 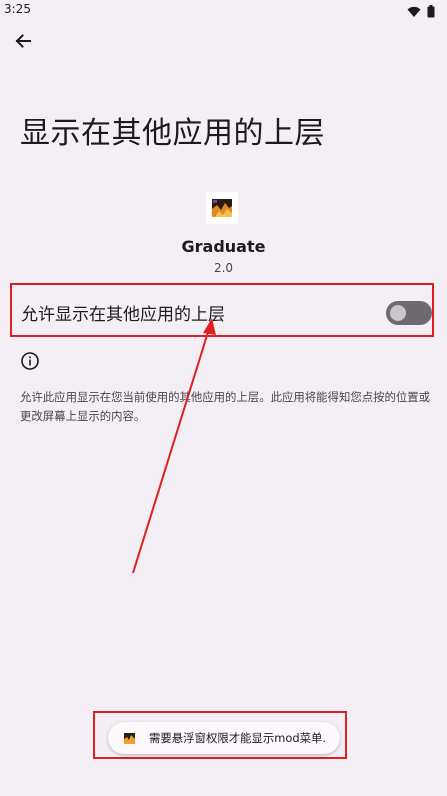 I want to click on overlay-permission-row: 允许显示在其他应用的上层, so click(x=222, y=310).